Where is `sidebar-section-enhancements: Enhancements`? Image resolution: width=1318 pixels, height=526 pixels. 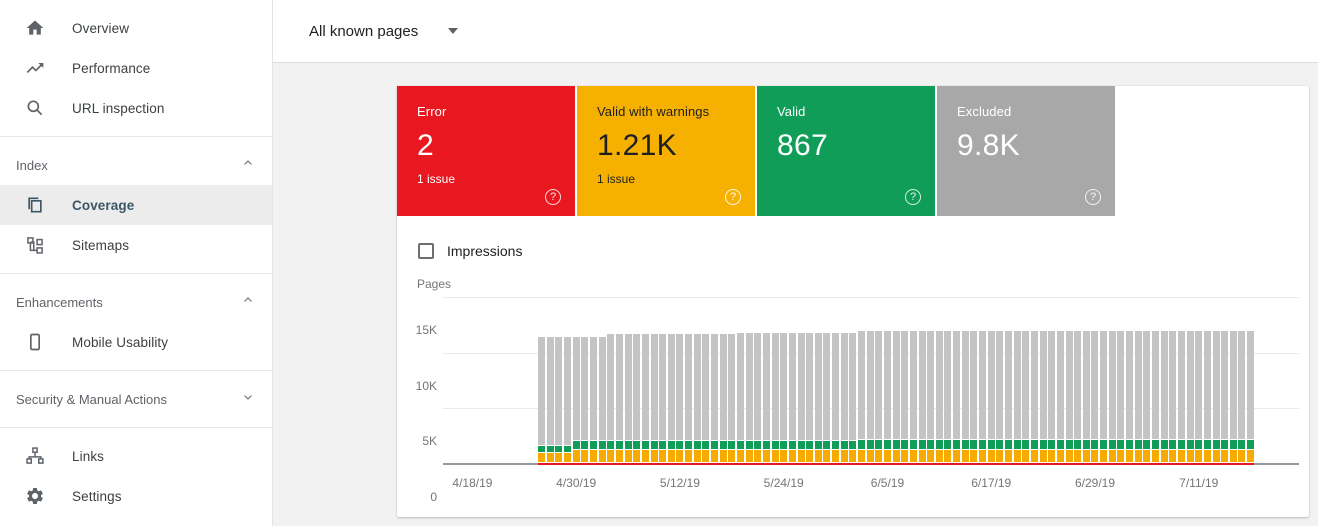
sidebar-section-enhancements: Enhancements is located at coordinates (136, 302).